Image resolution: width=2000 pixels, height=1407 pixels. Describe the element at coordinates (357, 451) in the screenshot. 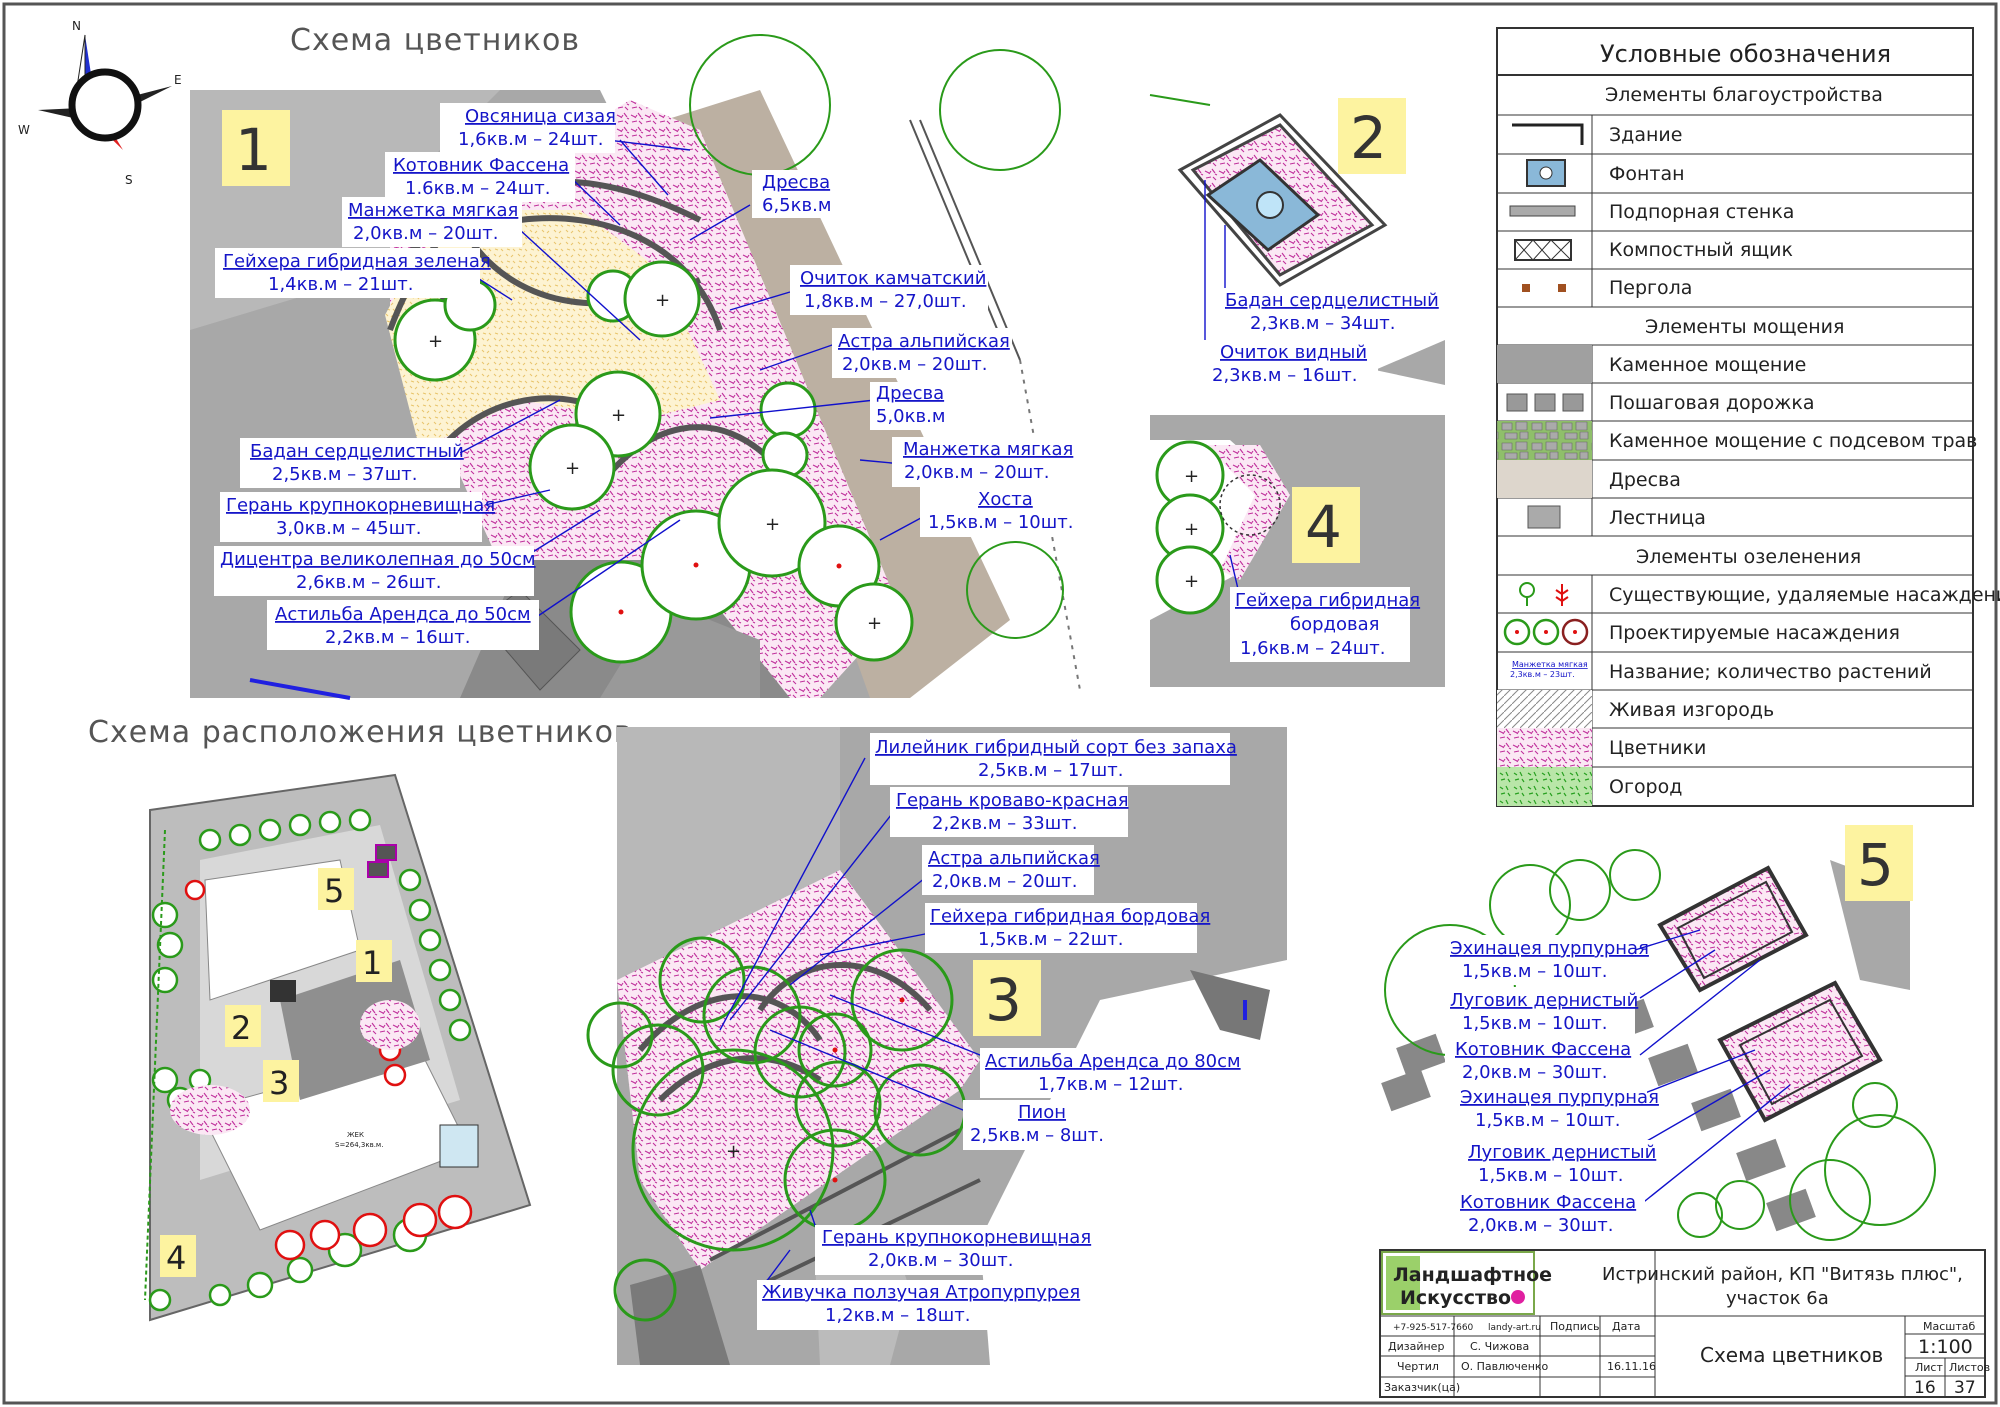

I see `svg-text: Бадан сердцелистный` at that location.